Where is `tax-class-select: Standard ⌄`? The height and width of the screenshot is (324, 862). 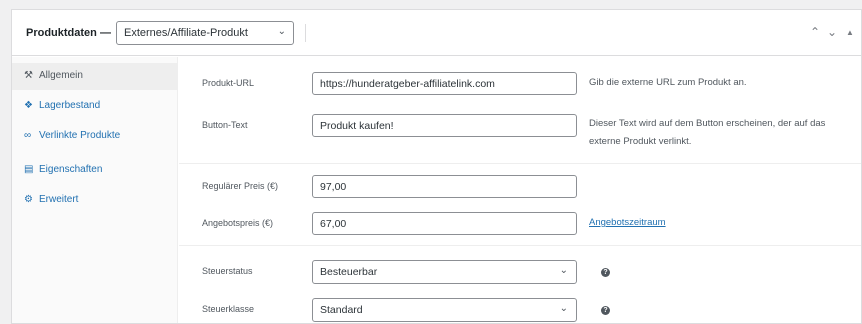
tax-class-select: Standard ⌄ is located at coordinates (444, 310).